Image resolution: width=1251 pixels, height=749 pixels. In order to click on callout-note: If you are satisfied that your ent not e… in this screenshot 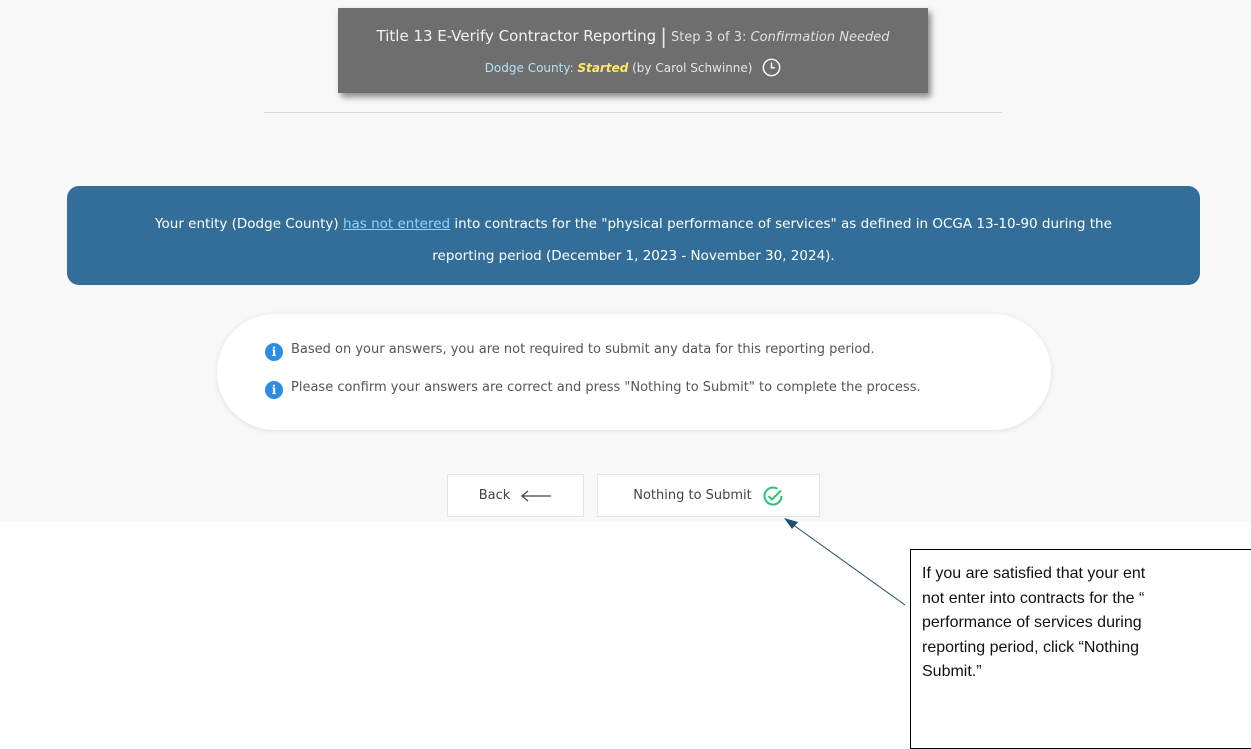, I will do `click(1080, 649)`.